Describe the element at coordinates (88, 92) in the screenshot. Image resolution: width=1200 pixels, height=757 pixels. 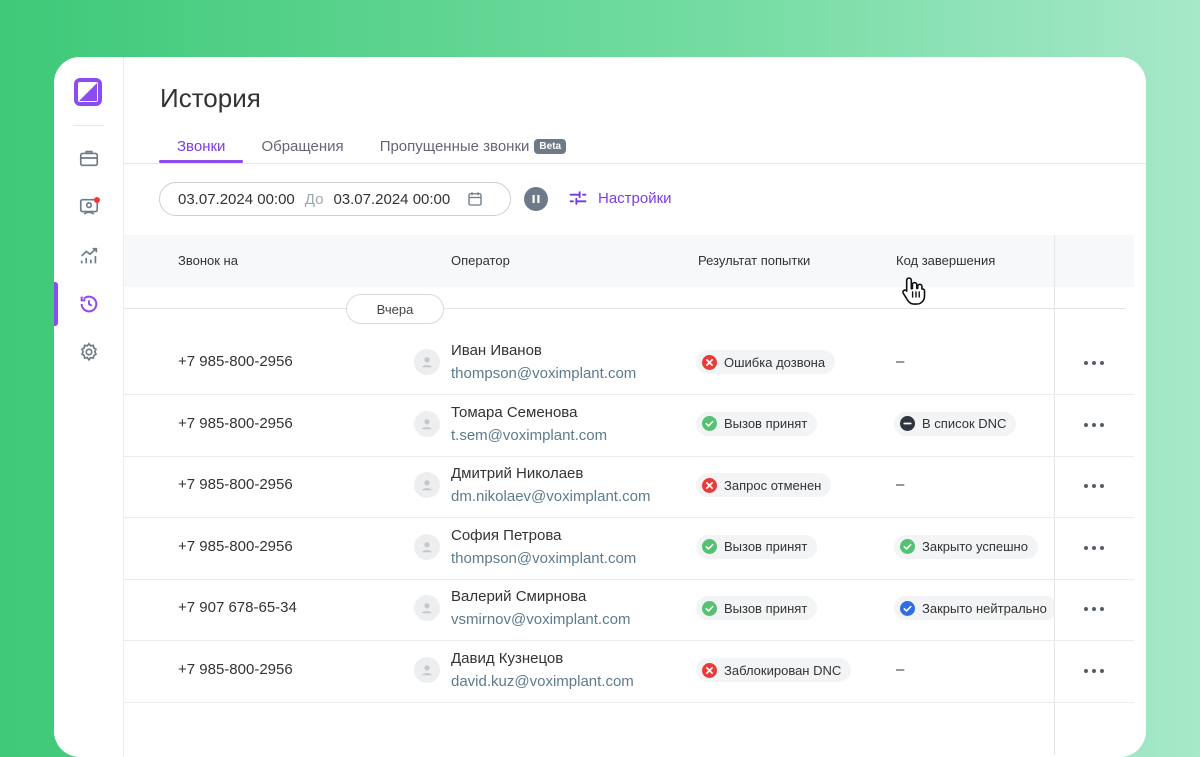
I see `app-logo-icon` at that location.